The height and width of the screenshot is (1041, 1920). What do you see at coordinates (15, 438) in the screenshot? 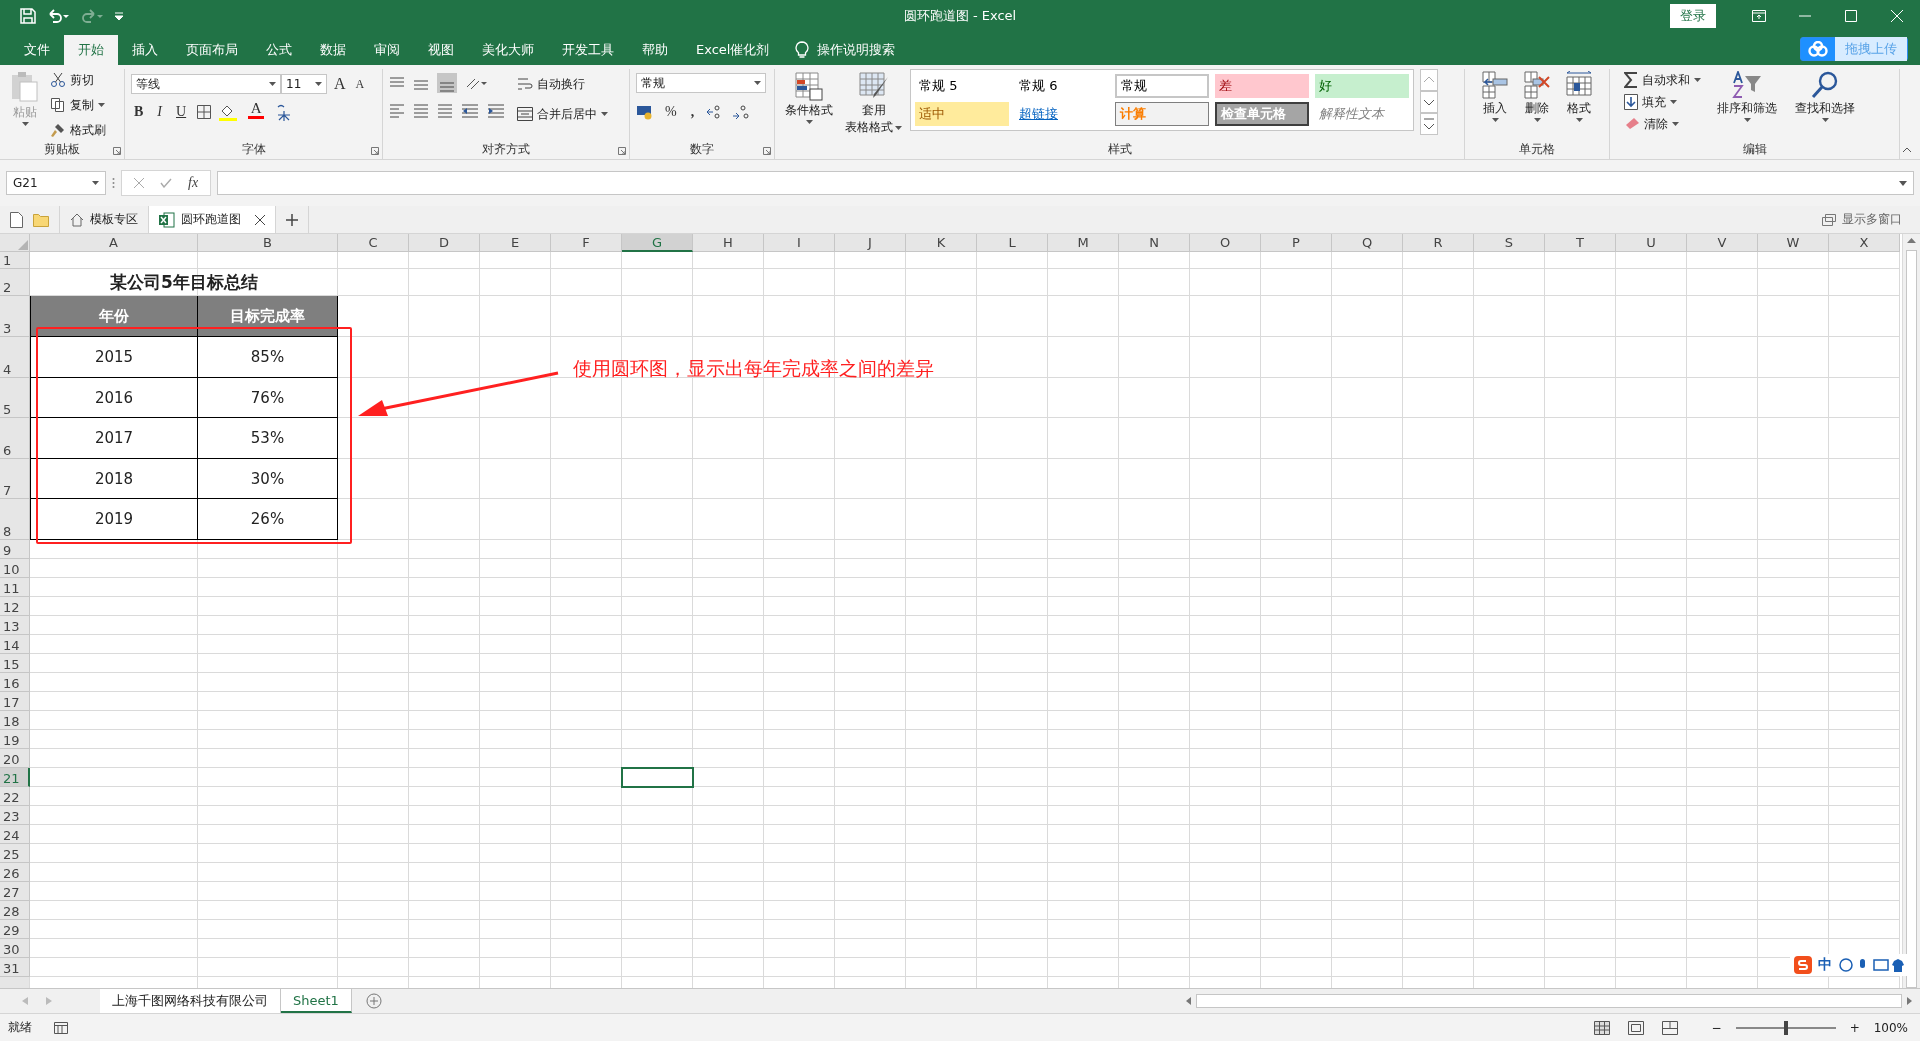
I see `row-header: 6` at bounding box center [15, 438].